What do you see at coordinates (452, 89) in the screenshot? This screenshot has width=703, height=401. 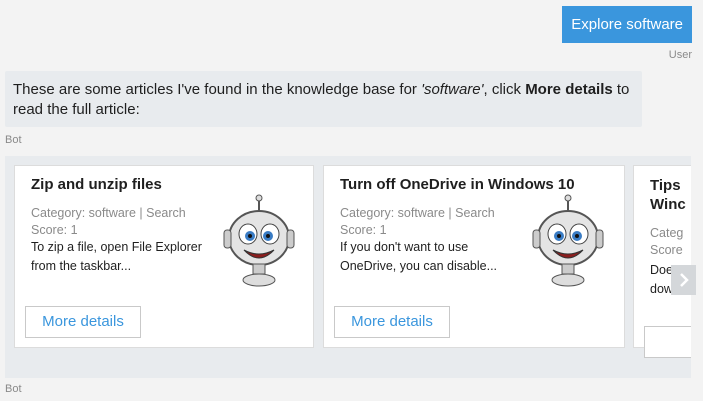 I see `bot-message-term: 'software'` at bounding box center [452, 89].